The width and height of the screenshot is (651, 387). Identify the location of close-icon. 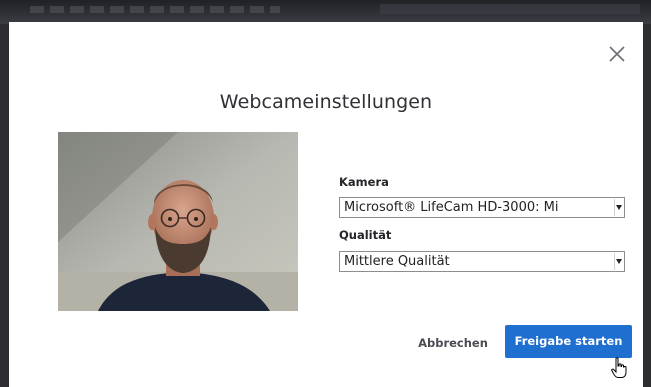
(617, 54).